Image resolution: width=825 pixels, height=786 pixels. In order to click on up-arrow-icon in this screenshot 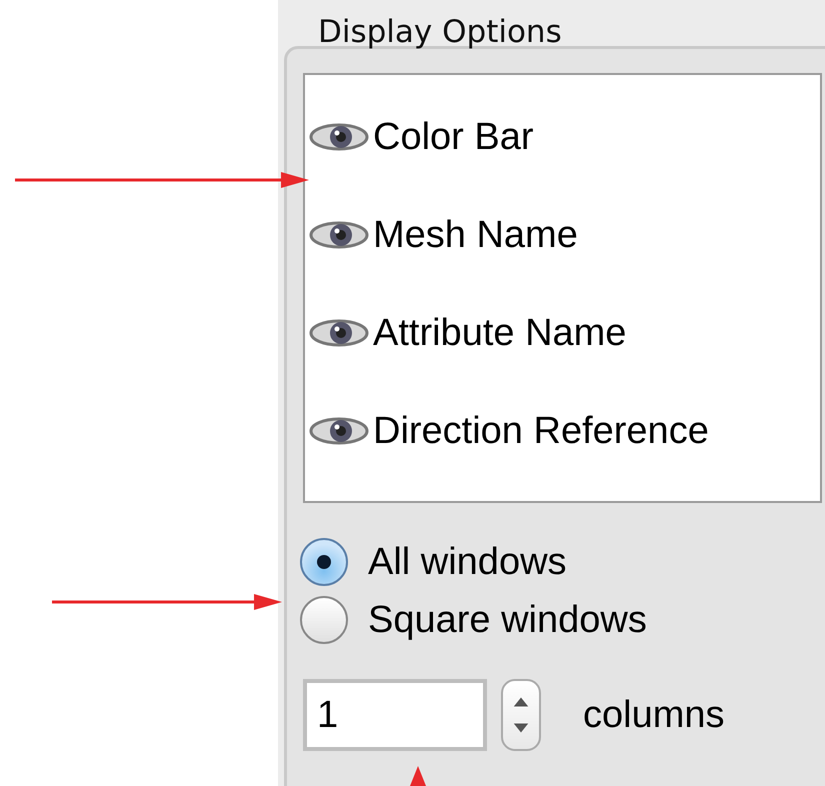, I will do `click(521, 702)`.